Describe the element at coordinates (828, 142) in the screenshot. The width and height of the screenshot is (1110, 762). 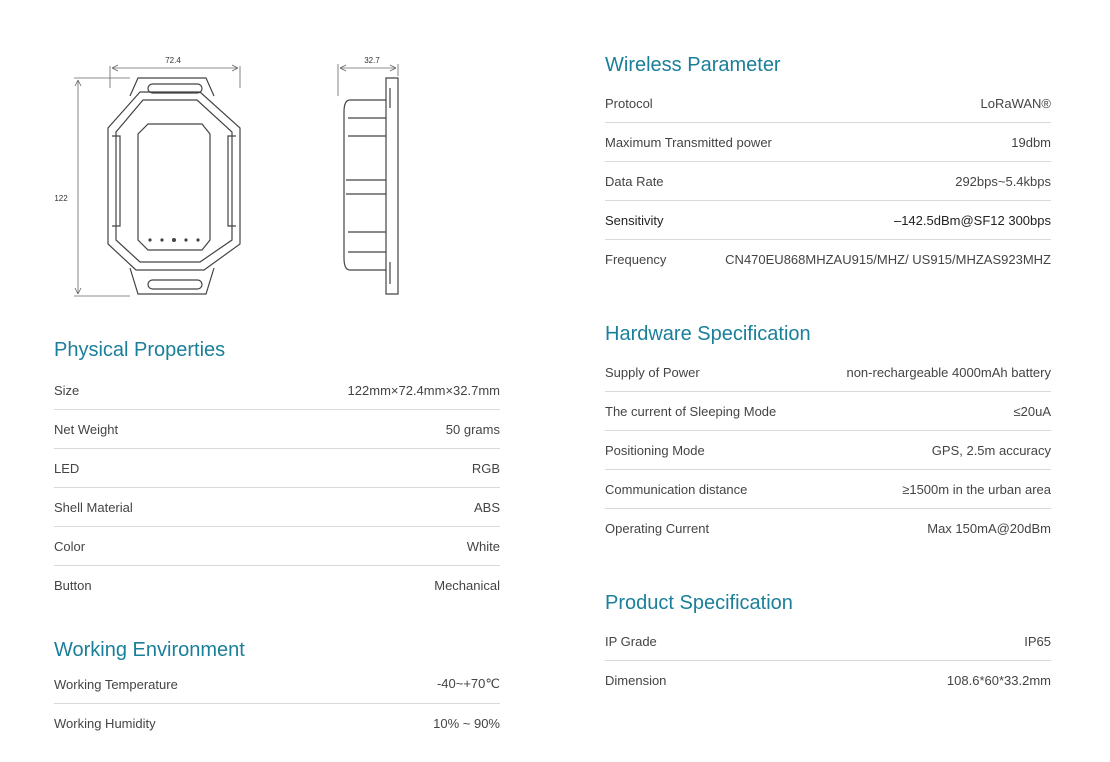
I see `spec-row: Maximum Transmitted power 19dbm` at that location.